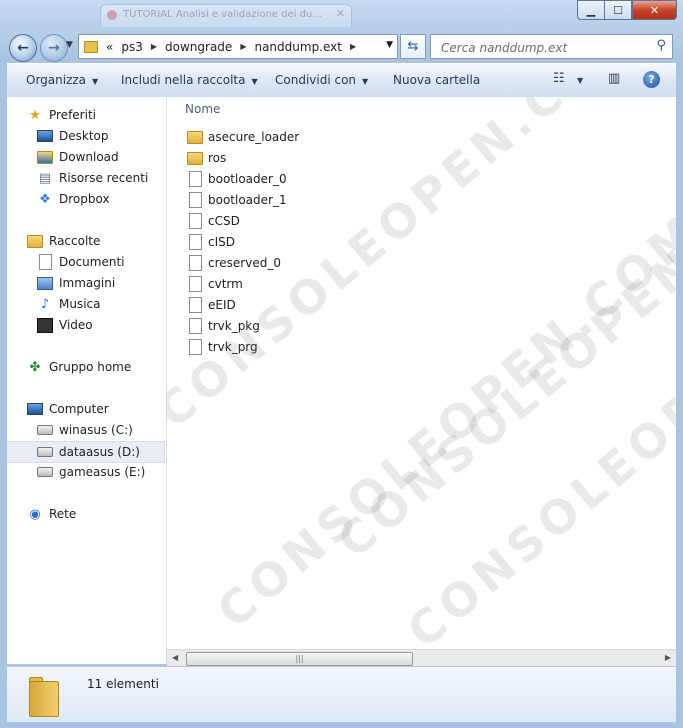 The image size is (683, 728). What do you see at coordinates (340, 13) in the screenshot?
I see `tab-close-icon: ✕` at bounding box center [340, 13].